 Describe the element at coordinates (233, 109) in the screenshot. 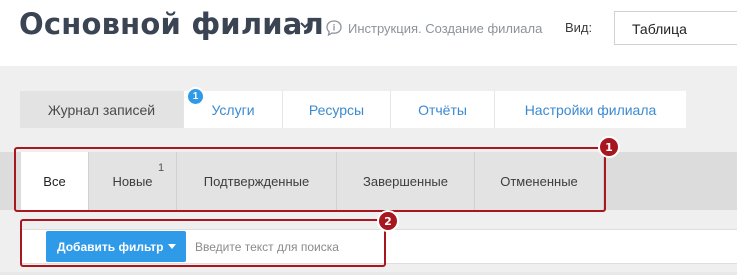

I see `tab-label: Услуги` at that location.